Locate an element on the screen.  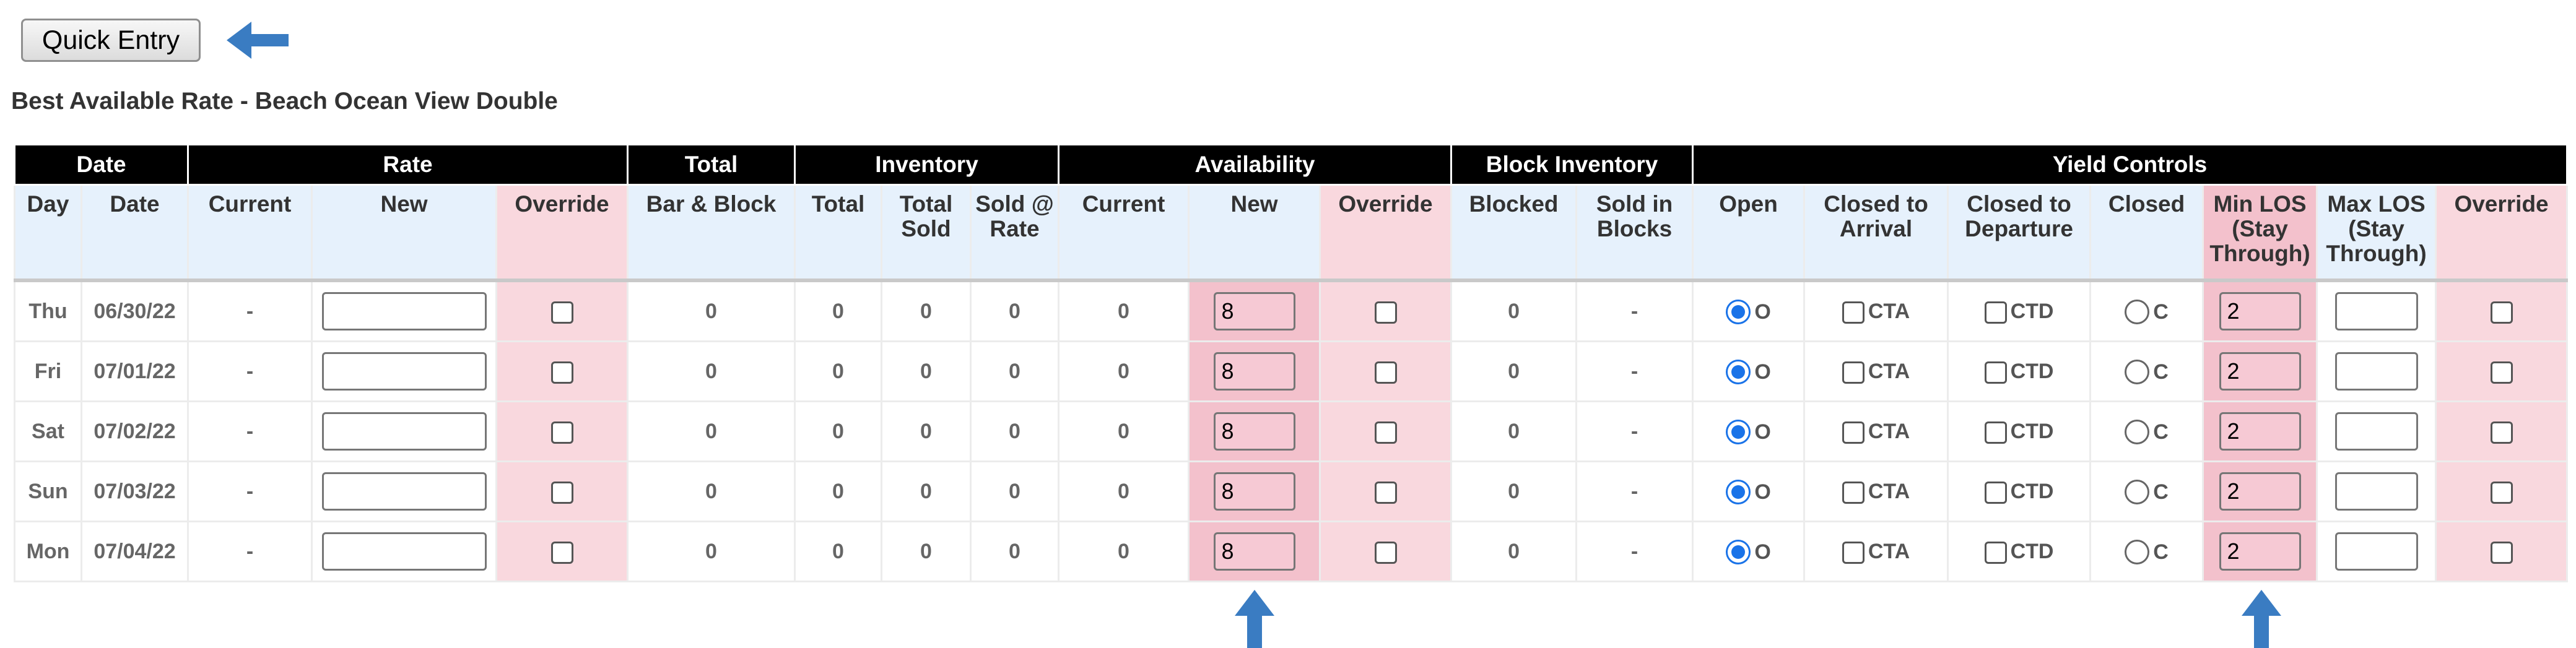
col-min-los: Min LOS (Stay Through) is located at coordinates (2260, 233).